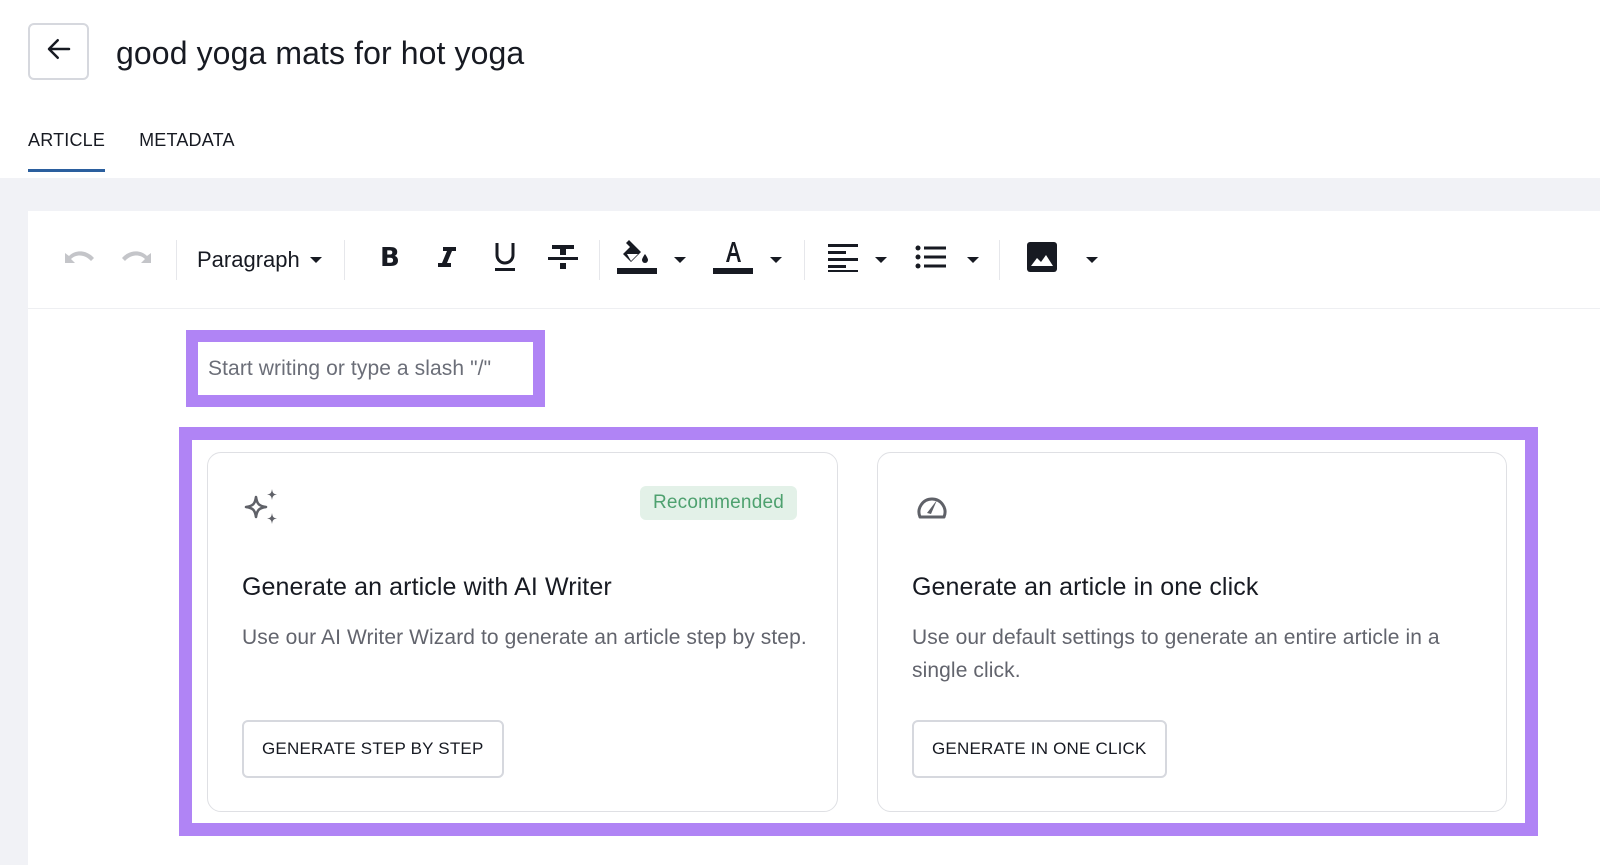  I want to click on underline-button, so click(505, 260).